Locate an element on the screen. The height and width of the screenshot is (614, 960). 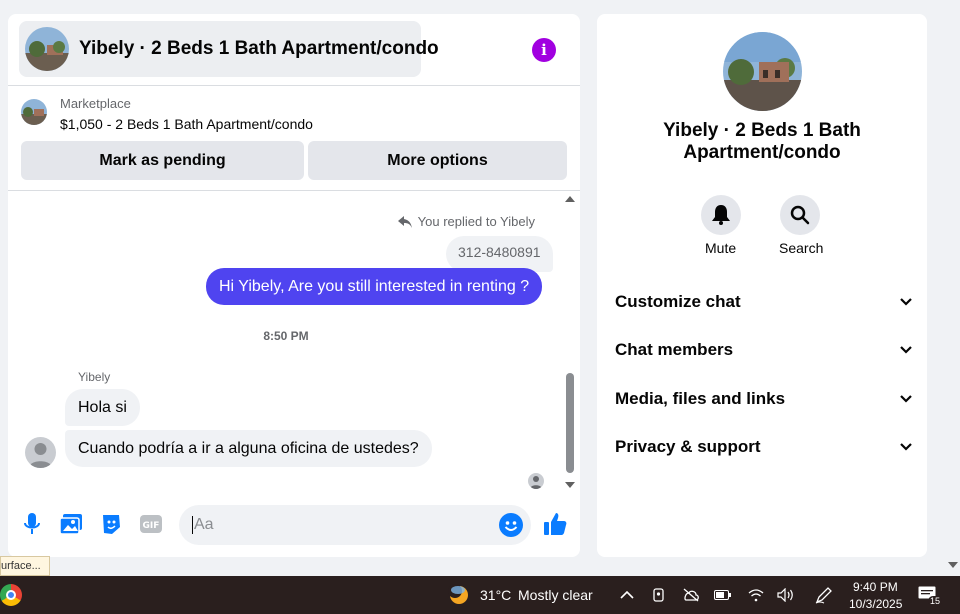
section-chat-members: Chat members is located at coordinates (764, 350).